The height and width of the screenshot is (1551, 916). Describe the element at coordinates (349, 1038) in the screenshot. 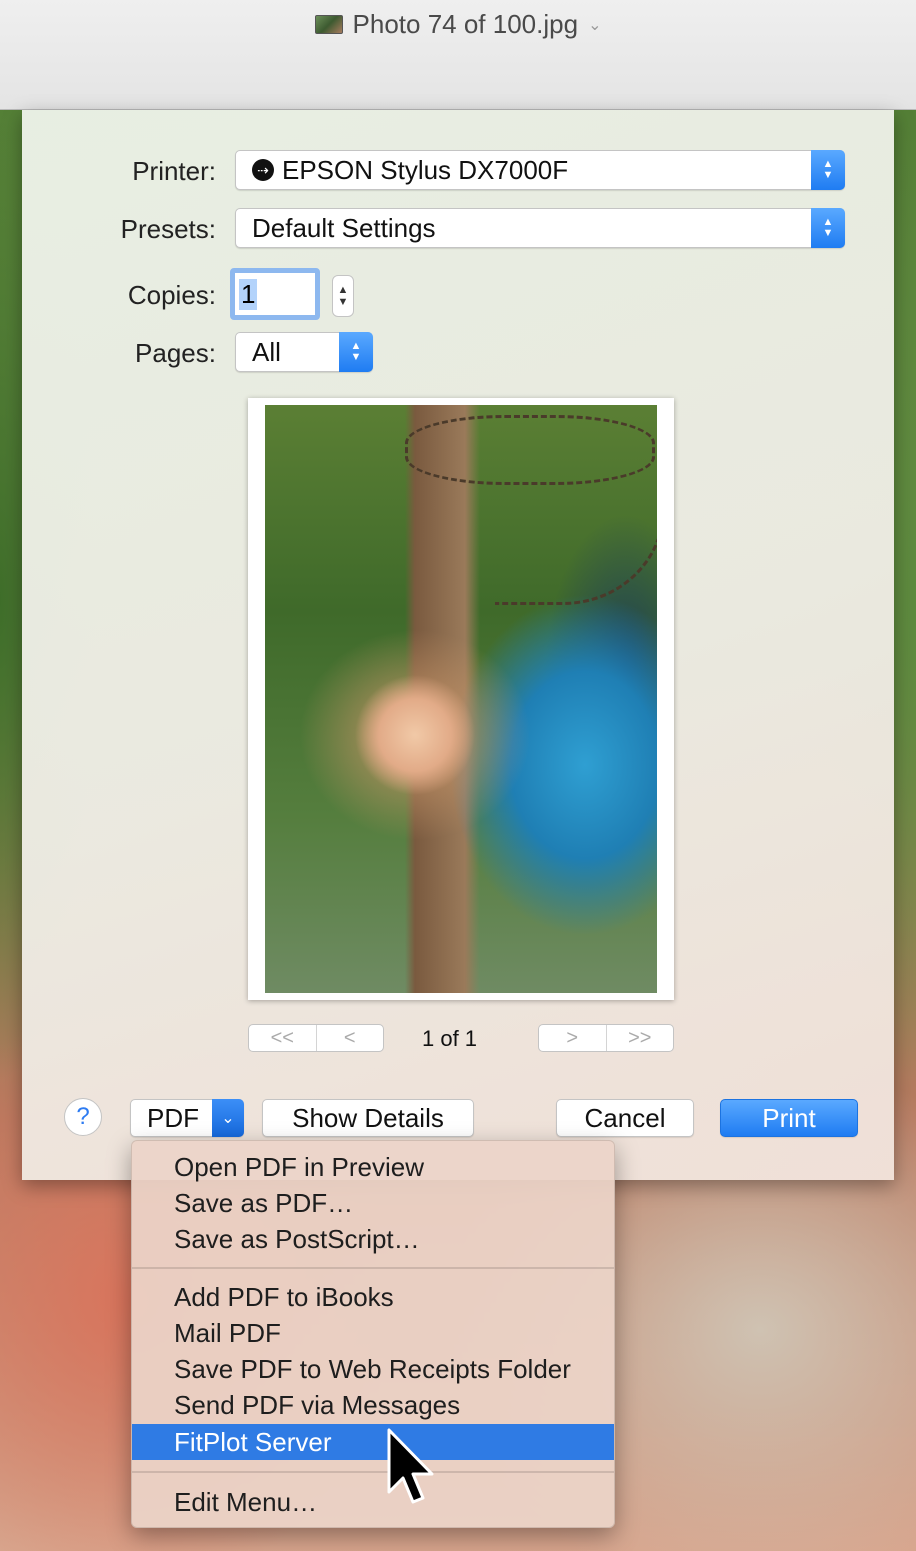

I see `previous-page-button: <` at that location.